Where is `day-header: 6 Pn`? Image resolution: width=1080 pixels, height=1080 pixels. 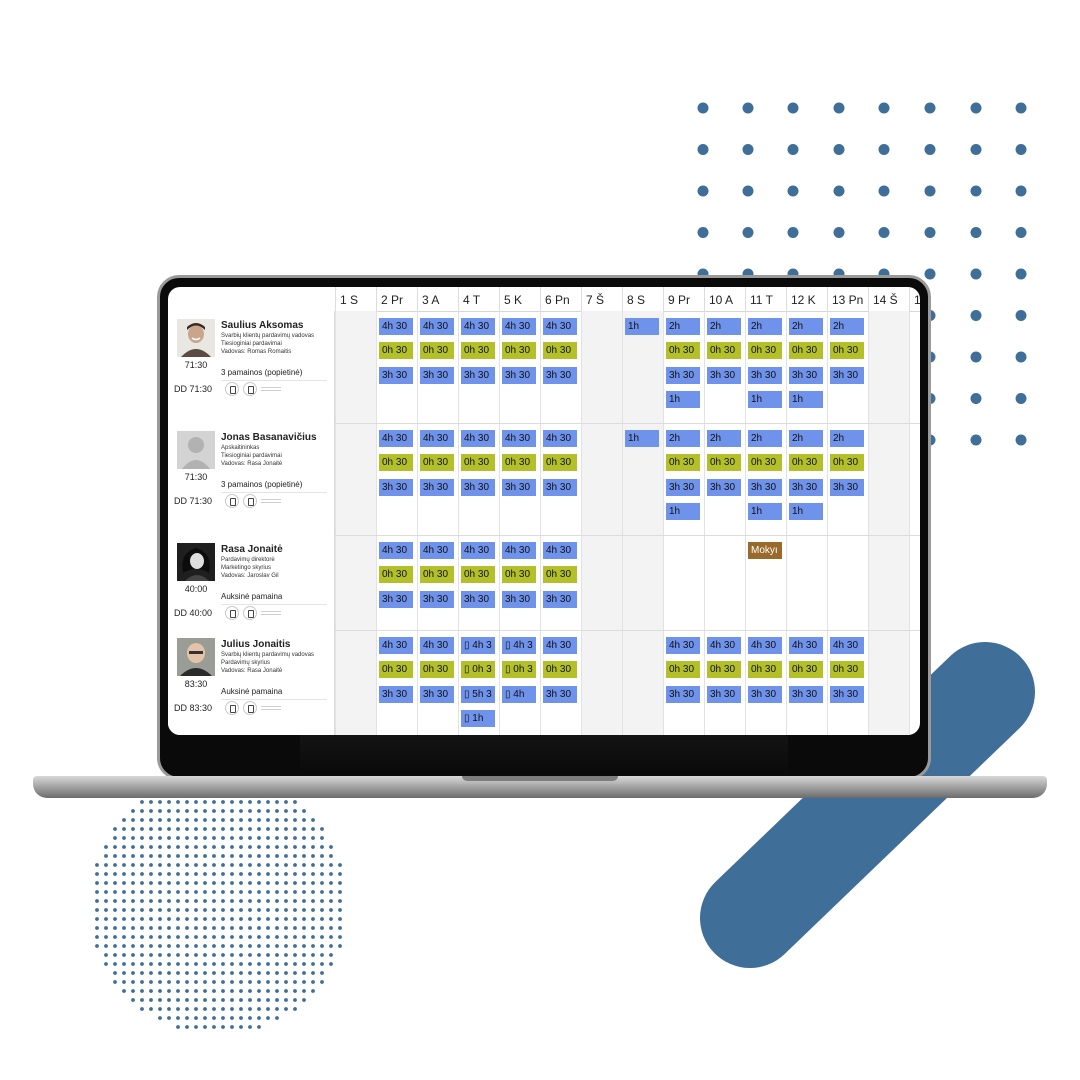 day-header: 6 Pn is located at coordinates (560, 299).